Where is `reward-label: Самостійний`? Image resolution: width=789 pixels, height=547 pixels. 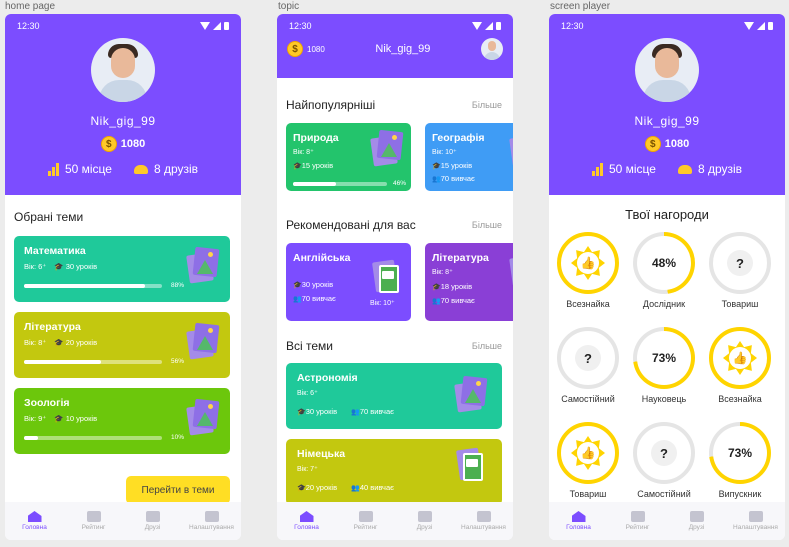
reward-label: Самостійний is located at coordinates (664, 494).